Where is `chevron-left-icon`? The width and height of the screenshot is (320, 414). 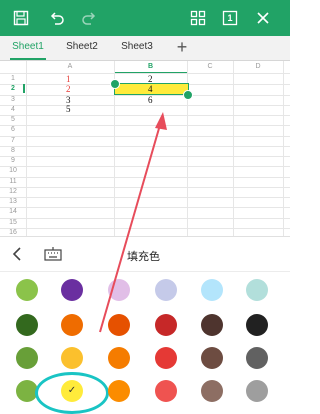
chevron-left-icon is located at coordinates (17, 256).